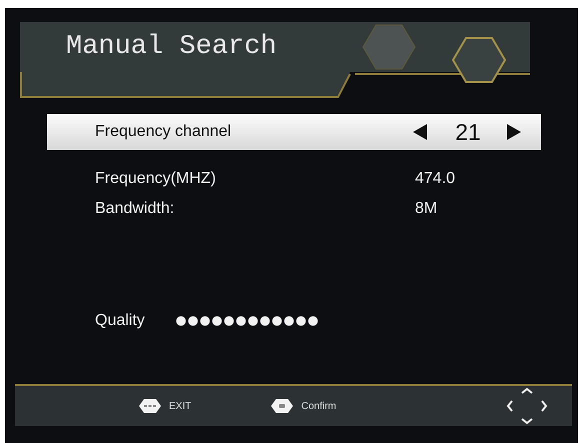 The height and width of the screenshot is (443, 582). What do you see at coordinates (294, 132) in the screenshot?
I see `selected-row: Frequency channel 21` at bounding box center [294, 132].